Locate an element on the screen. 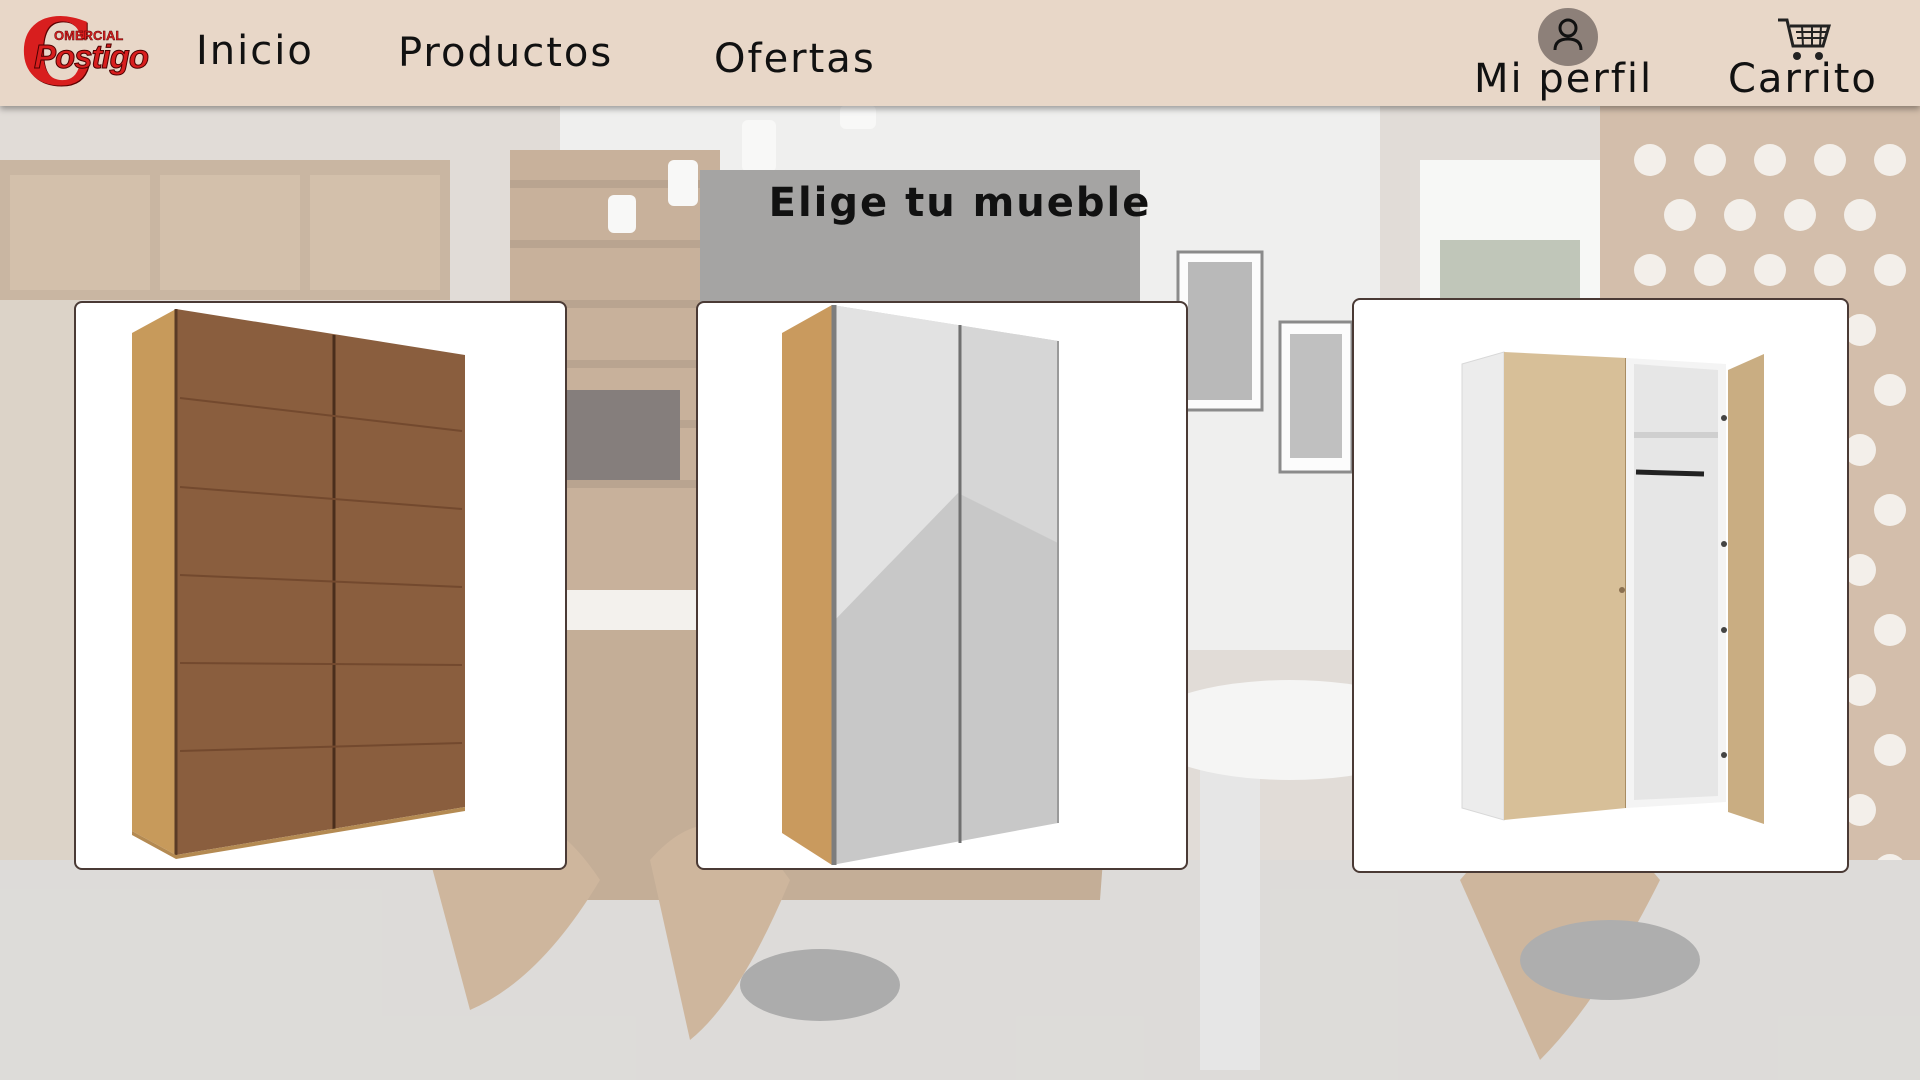  nav-link-productos: Productos is located at coordinates (505, 53).